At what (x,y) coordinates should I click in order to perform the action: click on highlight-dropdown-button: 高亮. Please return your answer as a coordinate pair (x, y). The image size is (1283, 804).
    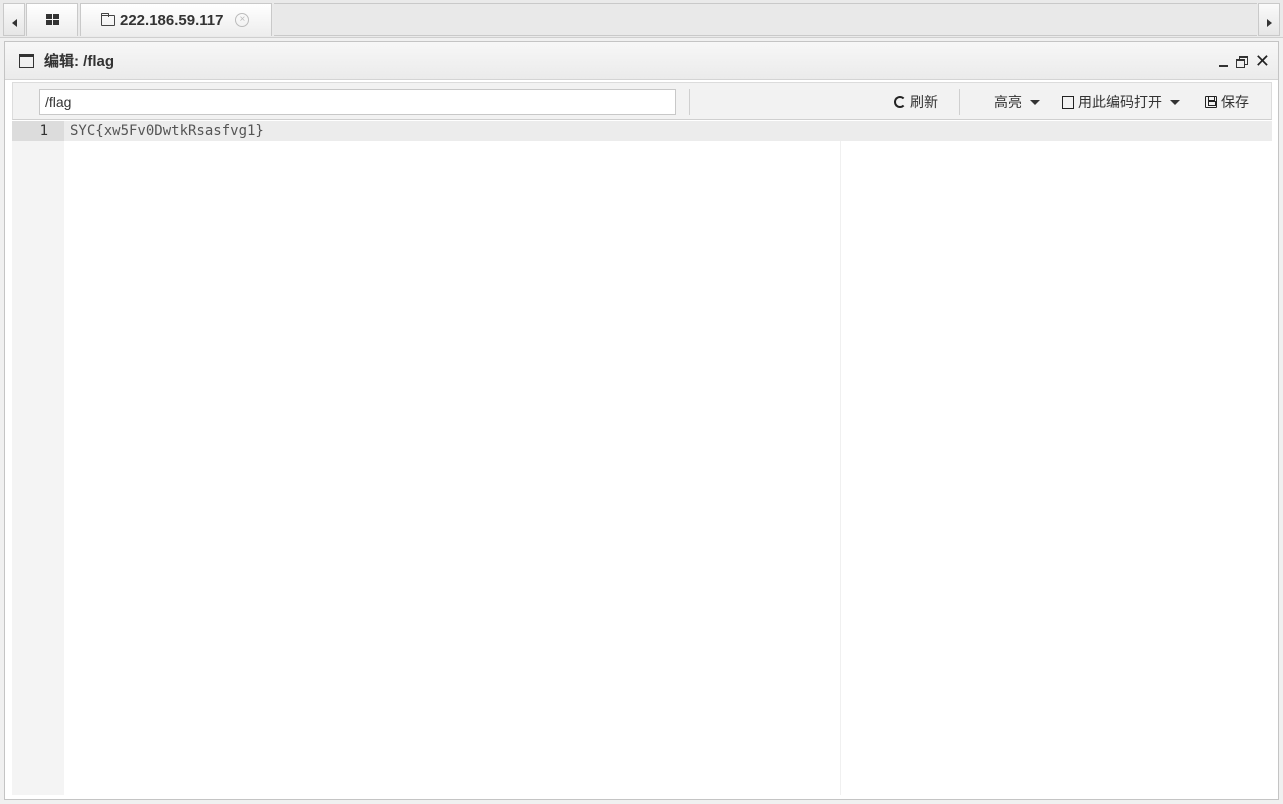
    Looking at the image, I should click on (1008, 102).